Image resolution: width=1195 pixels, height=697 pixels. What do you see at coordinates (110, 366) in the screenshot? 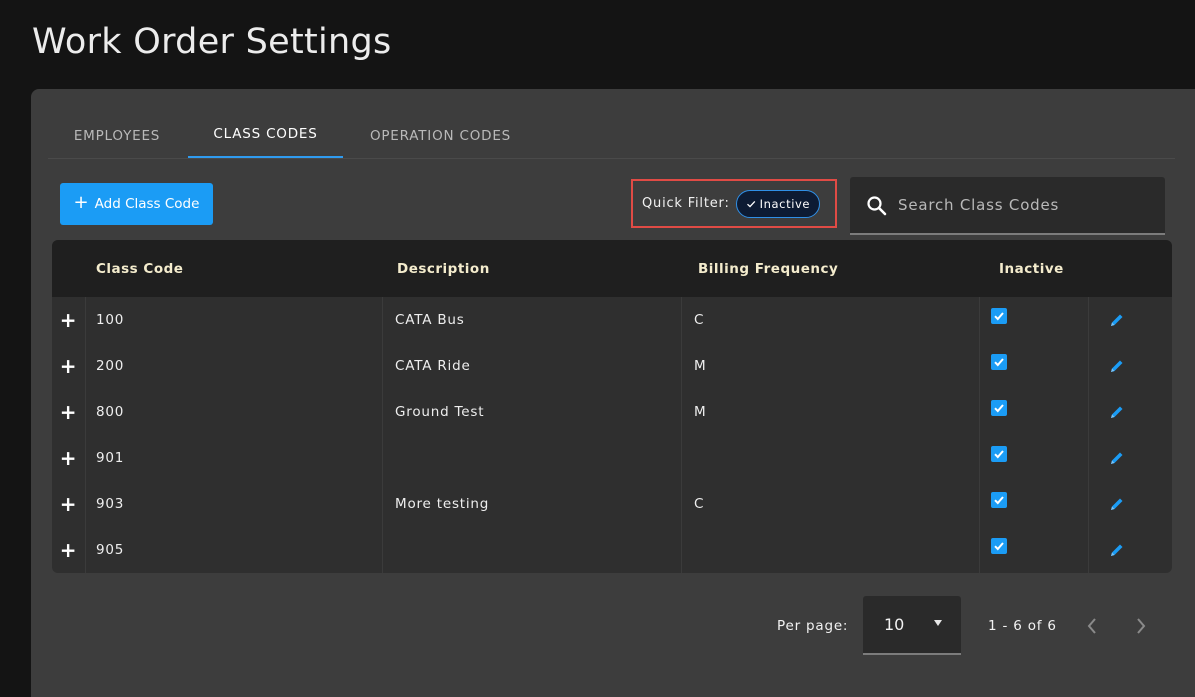
I see `cell-class-code: 200` at bounding box center [110, 366].